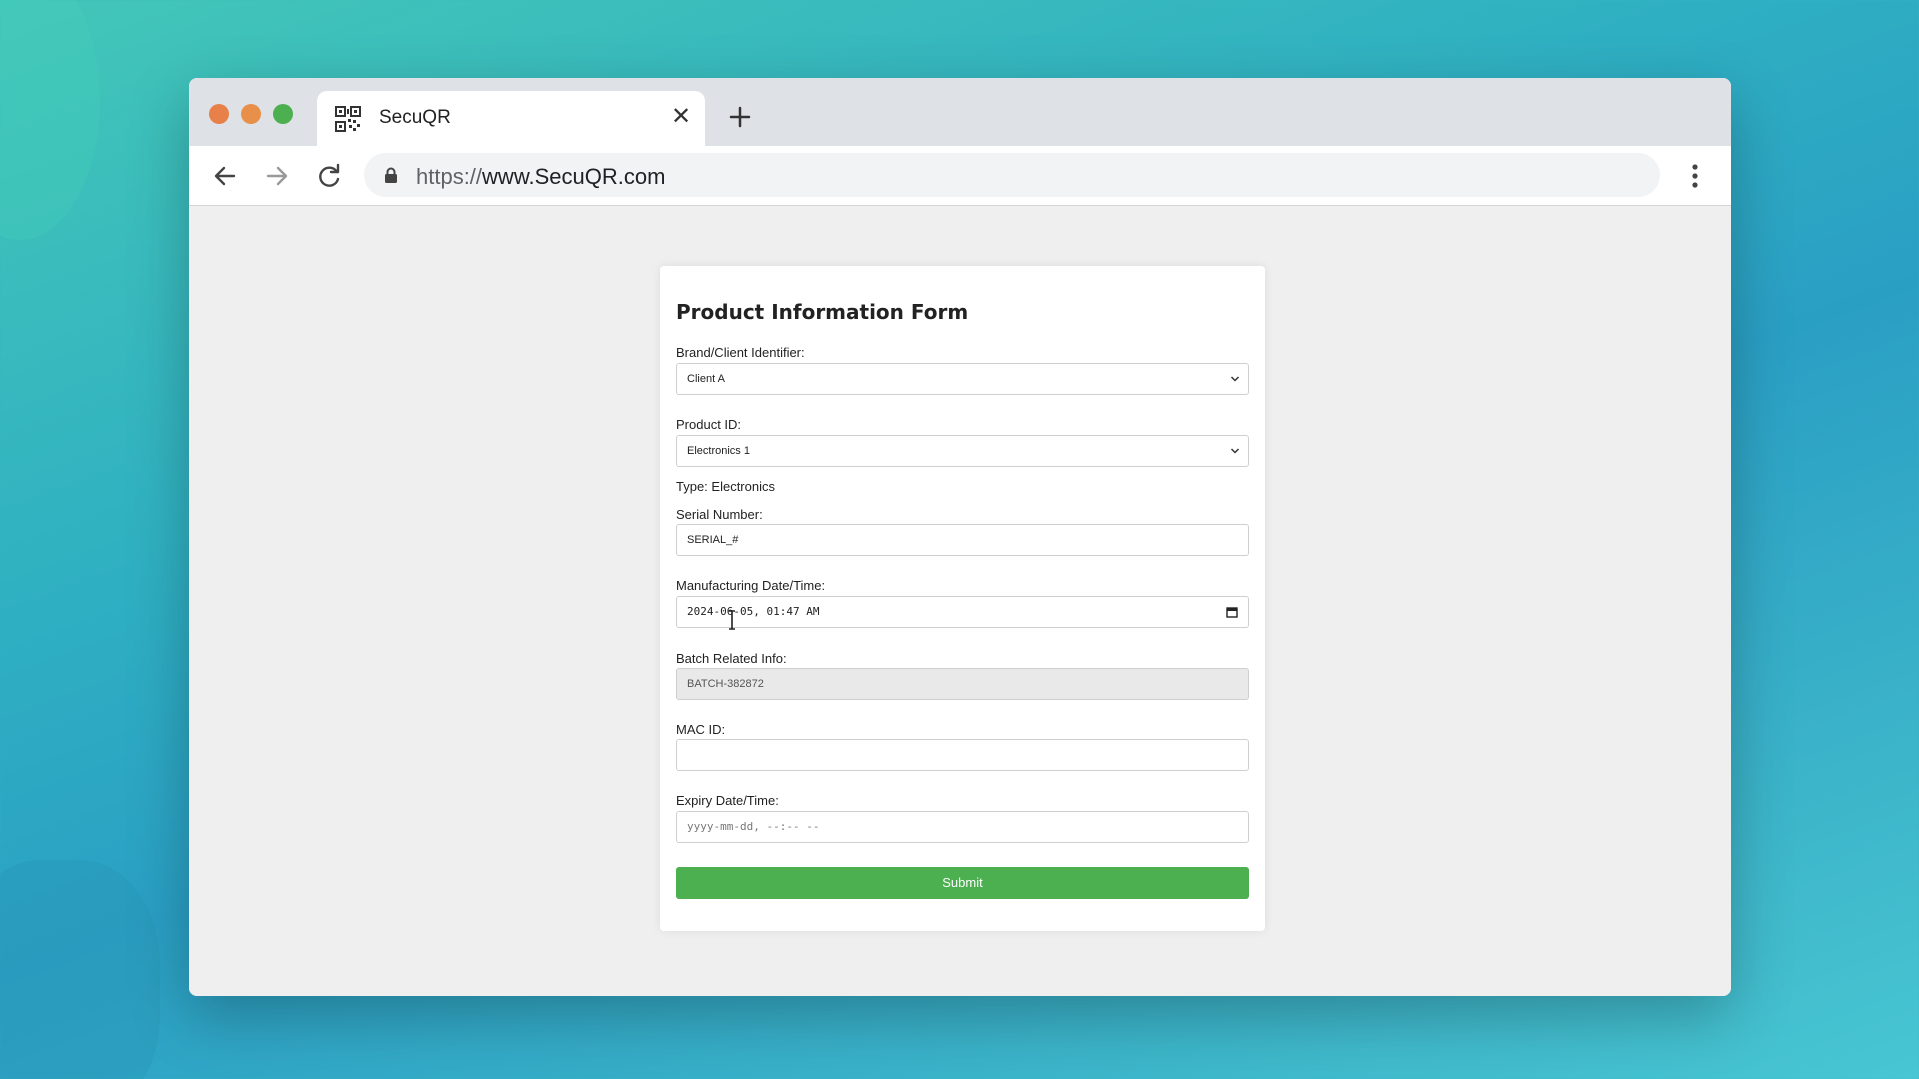  I want to click on text-cursor-icon, so click(732, 620).